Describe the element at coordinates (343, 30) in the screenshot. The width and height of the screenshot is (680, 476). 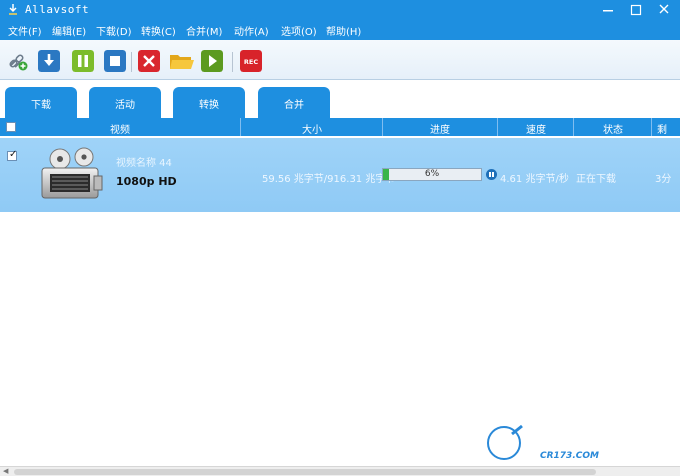
I see `menu-help: 帮助(H)` at that location.